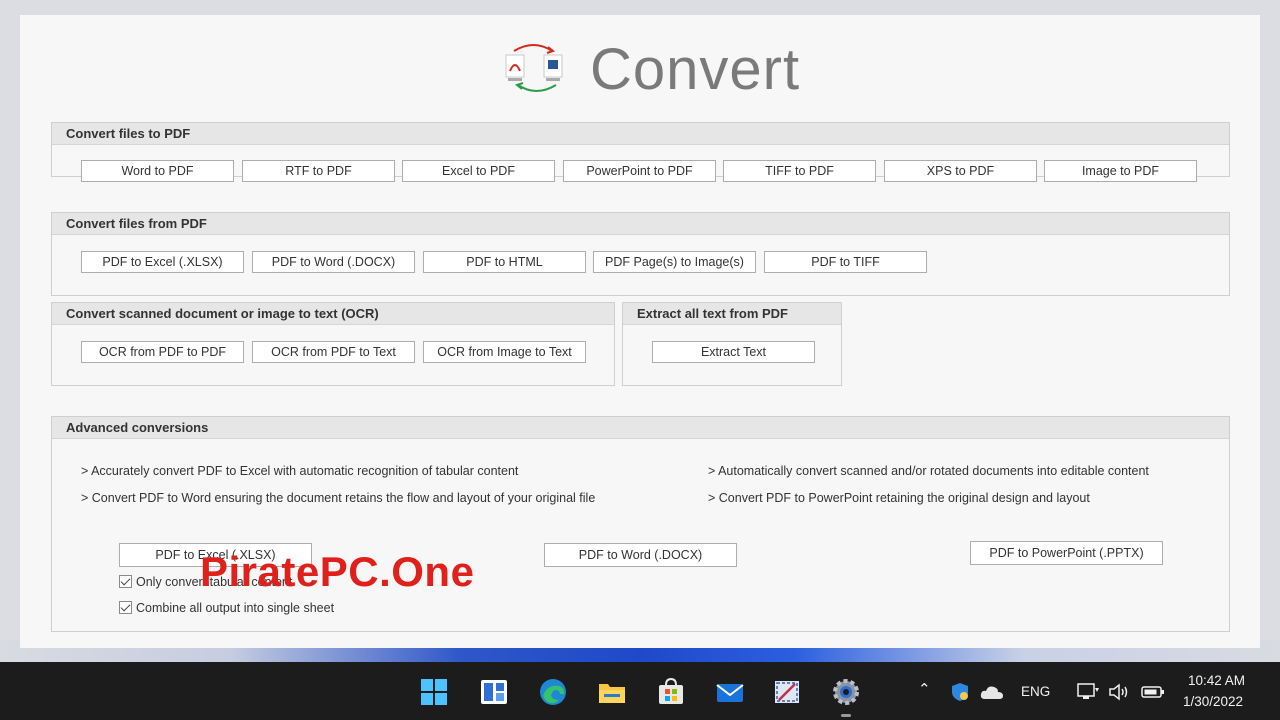  What do you see at coordinates (1119, 692) in the screenshot?
I see `volume-icon` at bounding box center [1119, 692].